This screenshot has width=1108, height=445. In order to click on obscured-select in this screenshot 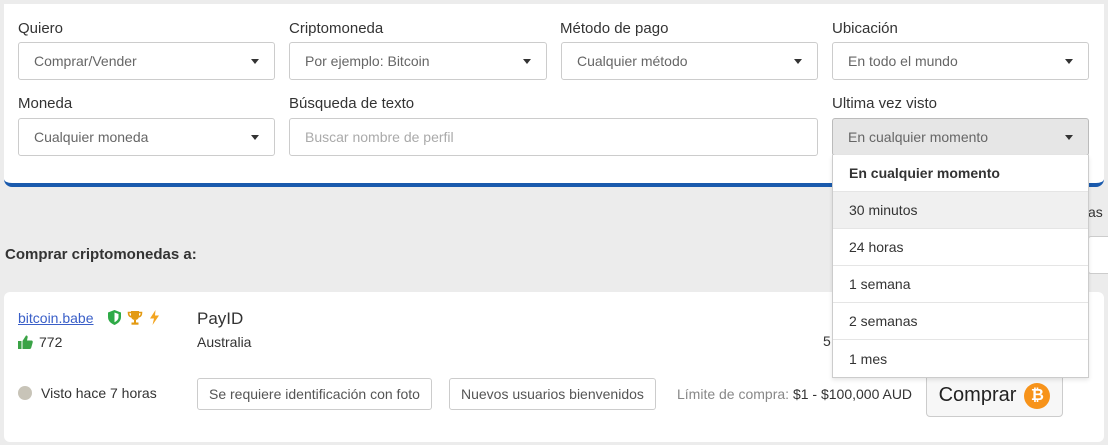, I will do `click(1098, 255)`.